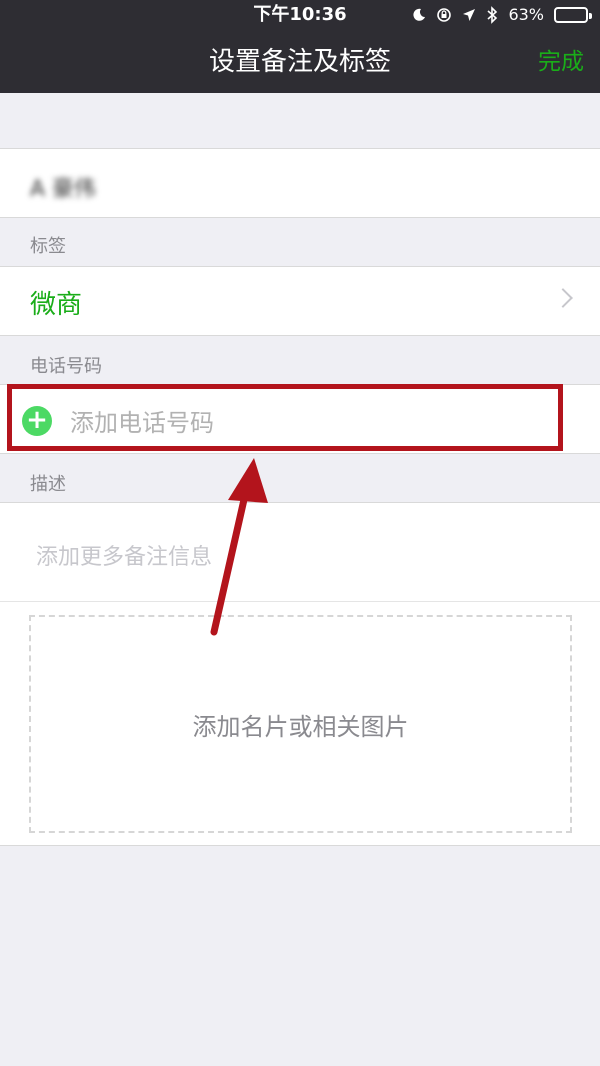  Describe the element at coordinates (48, 484) in the screenshot. I see `description-section-label: 描述` at that location.